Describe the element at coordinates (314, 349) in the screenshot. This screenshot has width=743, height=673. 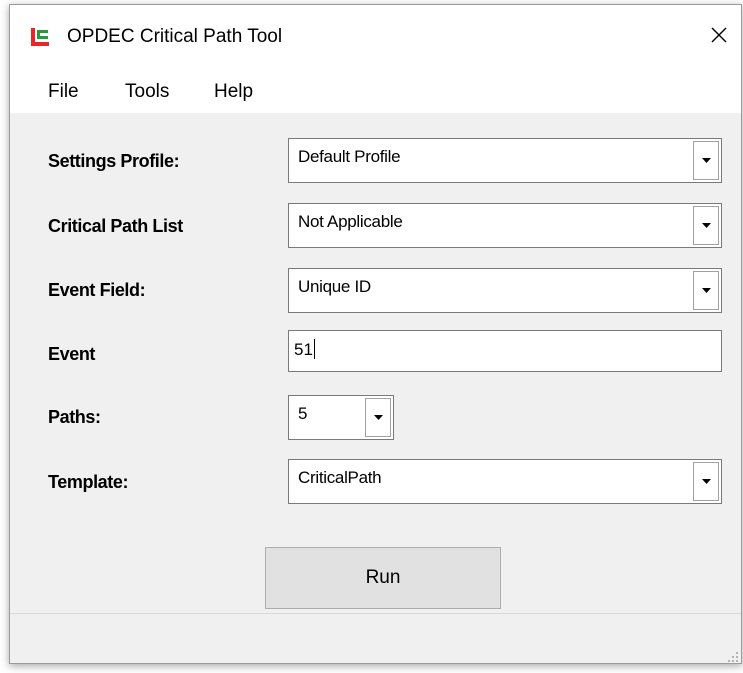
I see `text-caret` at that location.